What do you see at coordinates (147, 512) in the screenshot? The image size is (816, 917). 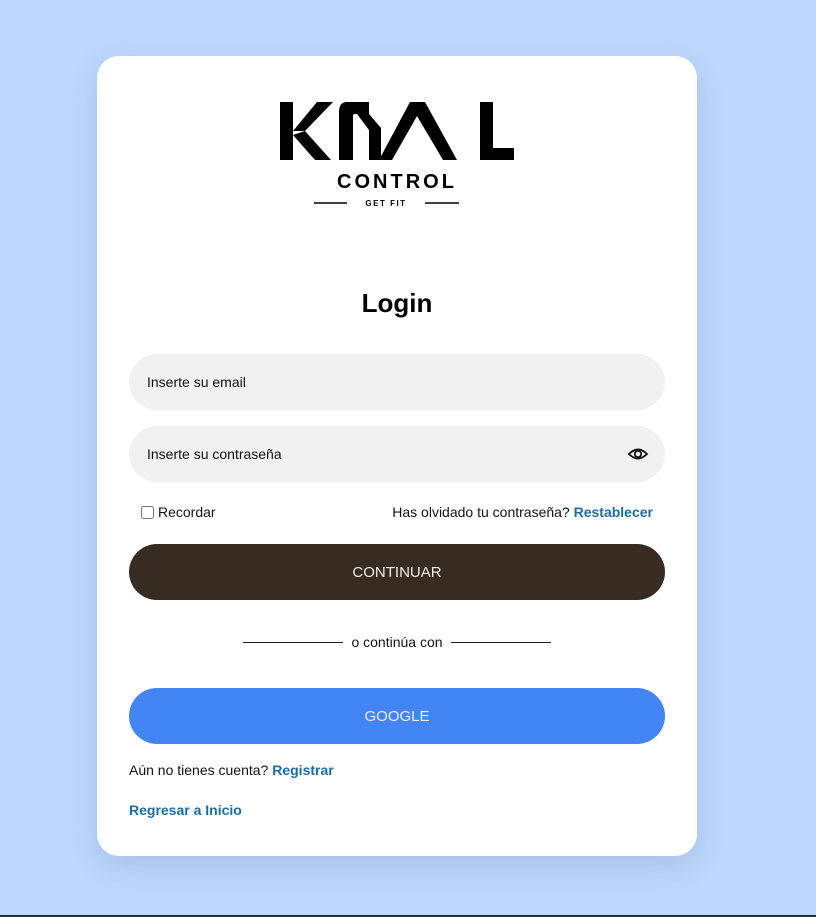 I see `remember-checkbox` at bounding box center [147, 512].